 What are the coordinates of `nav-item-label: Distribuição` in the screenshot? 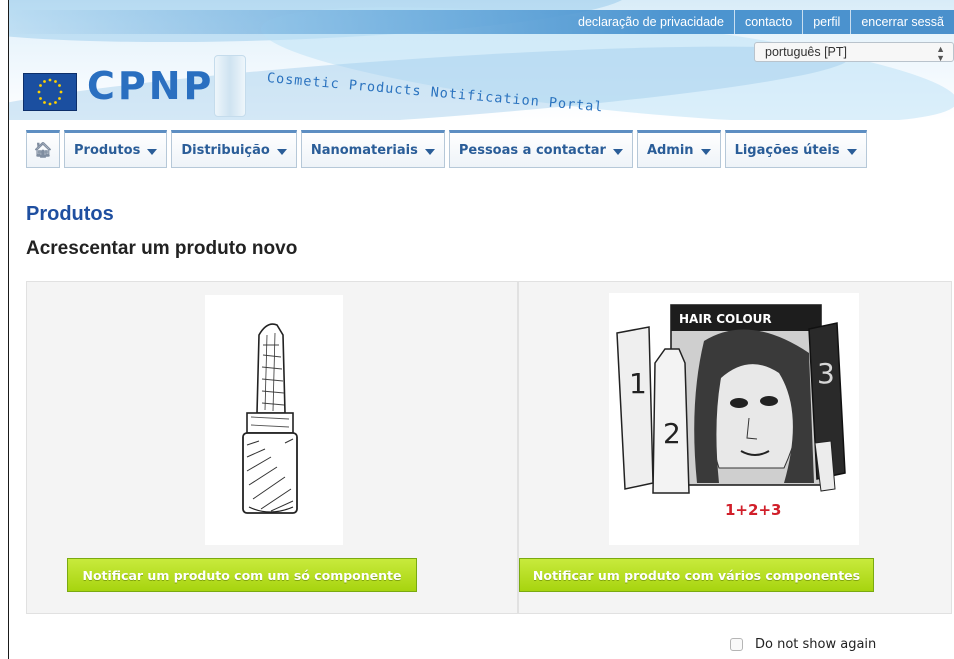 It's located at (225, 150).